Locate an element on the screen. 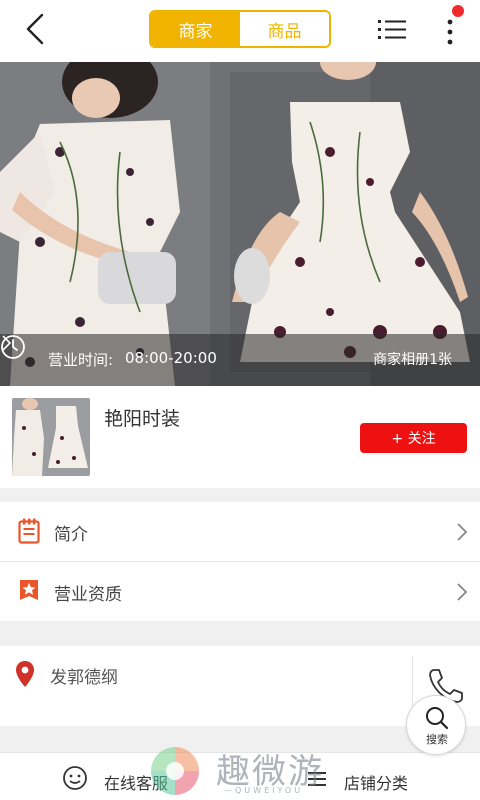  album-link: 商家相册1张 is located at coordinates (412, 359).